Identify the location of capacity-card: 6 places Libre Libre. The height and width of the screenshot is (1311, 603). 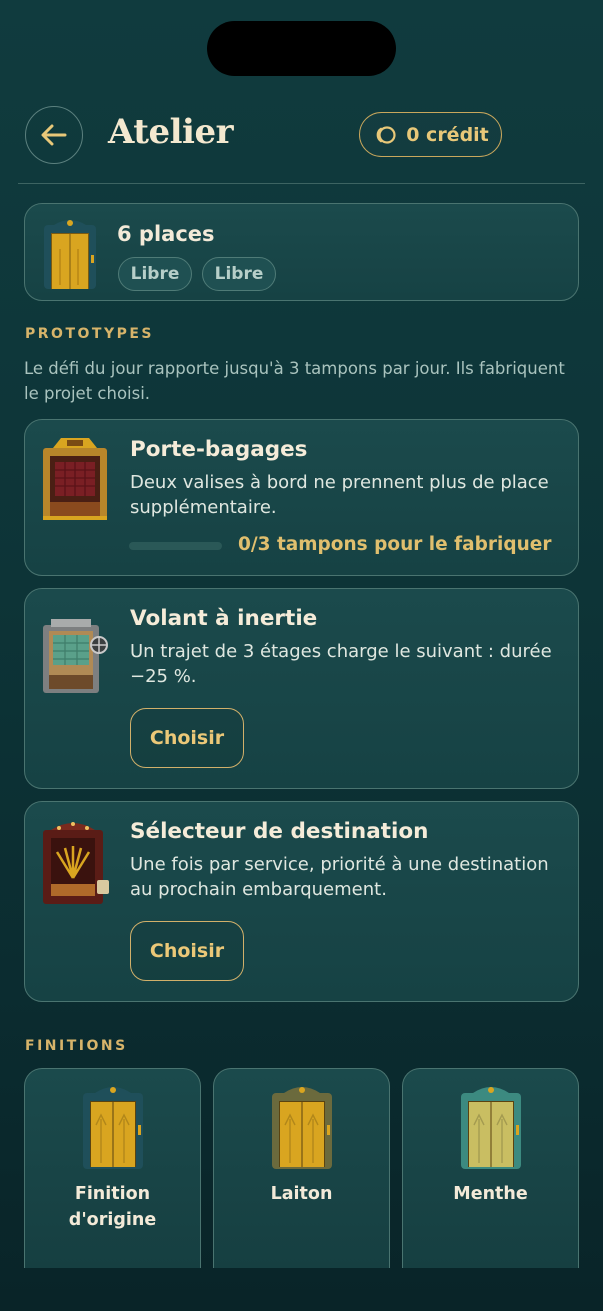
(301, 252).